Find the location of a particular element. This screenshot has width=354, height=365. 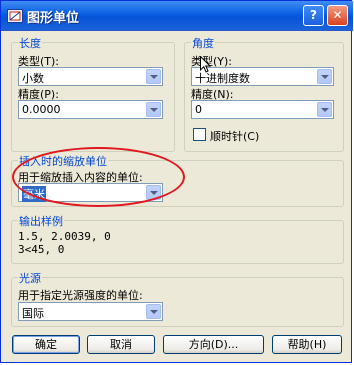

output-sample-group: 输出样例 1.5, 2.0039, 0 3<45, 0 is located at coordinates (177, 238).